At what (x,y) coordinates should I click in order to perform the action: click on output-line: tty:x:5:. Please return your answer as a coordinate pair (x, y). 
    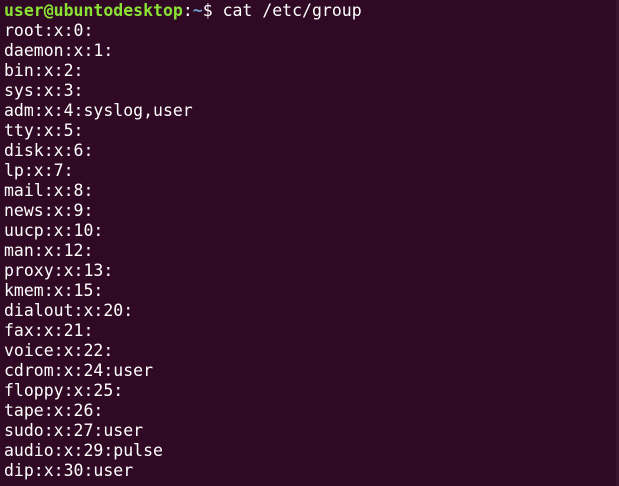
    Looking at the image, I should click on (44, 130).